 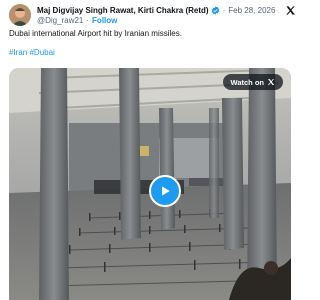 I want to click on handle-line: @Dig_raw21 · Follow, so click(x=77, y=20).